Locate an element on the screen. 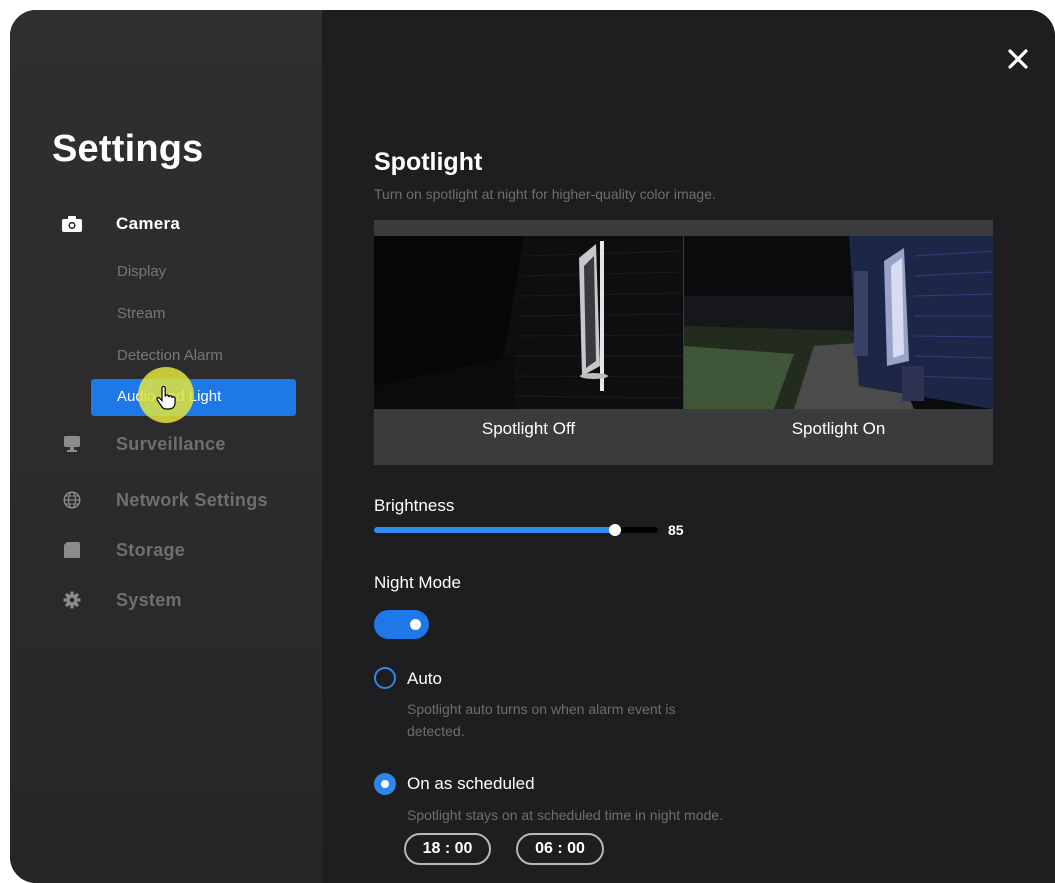 The height and width of the screenshot is (883, 1055). spotlight-on-label: Spotlight On is located at coordinates (838, 428).